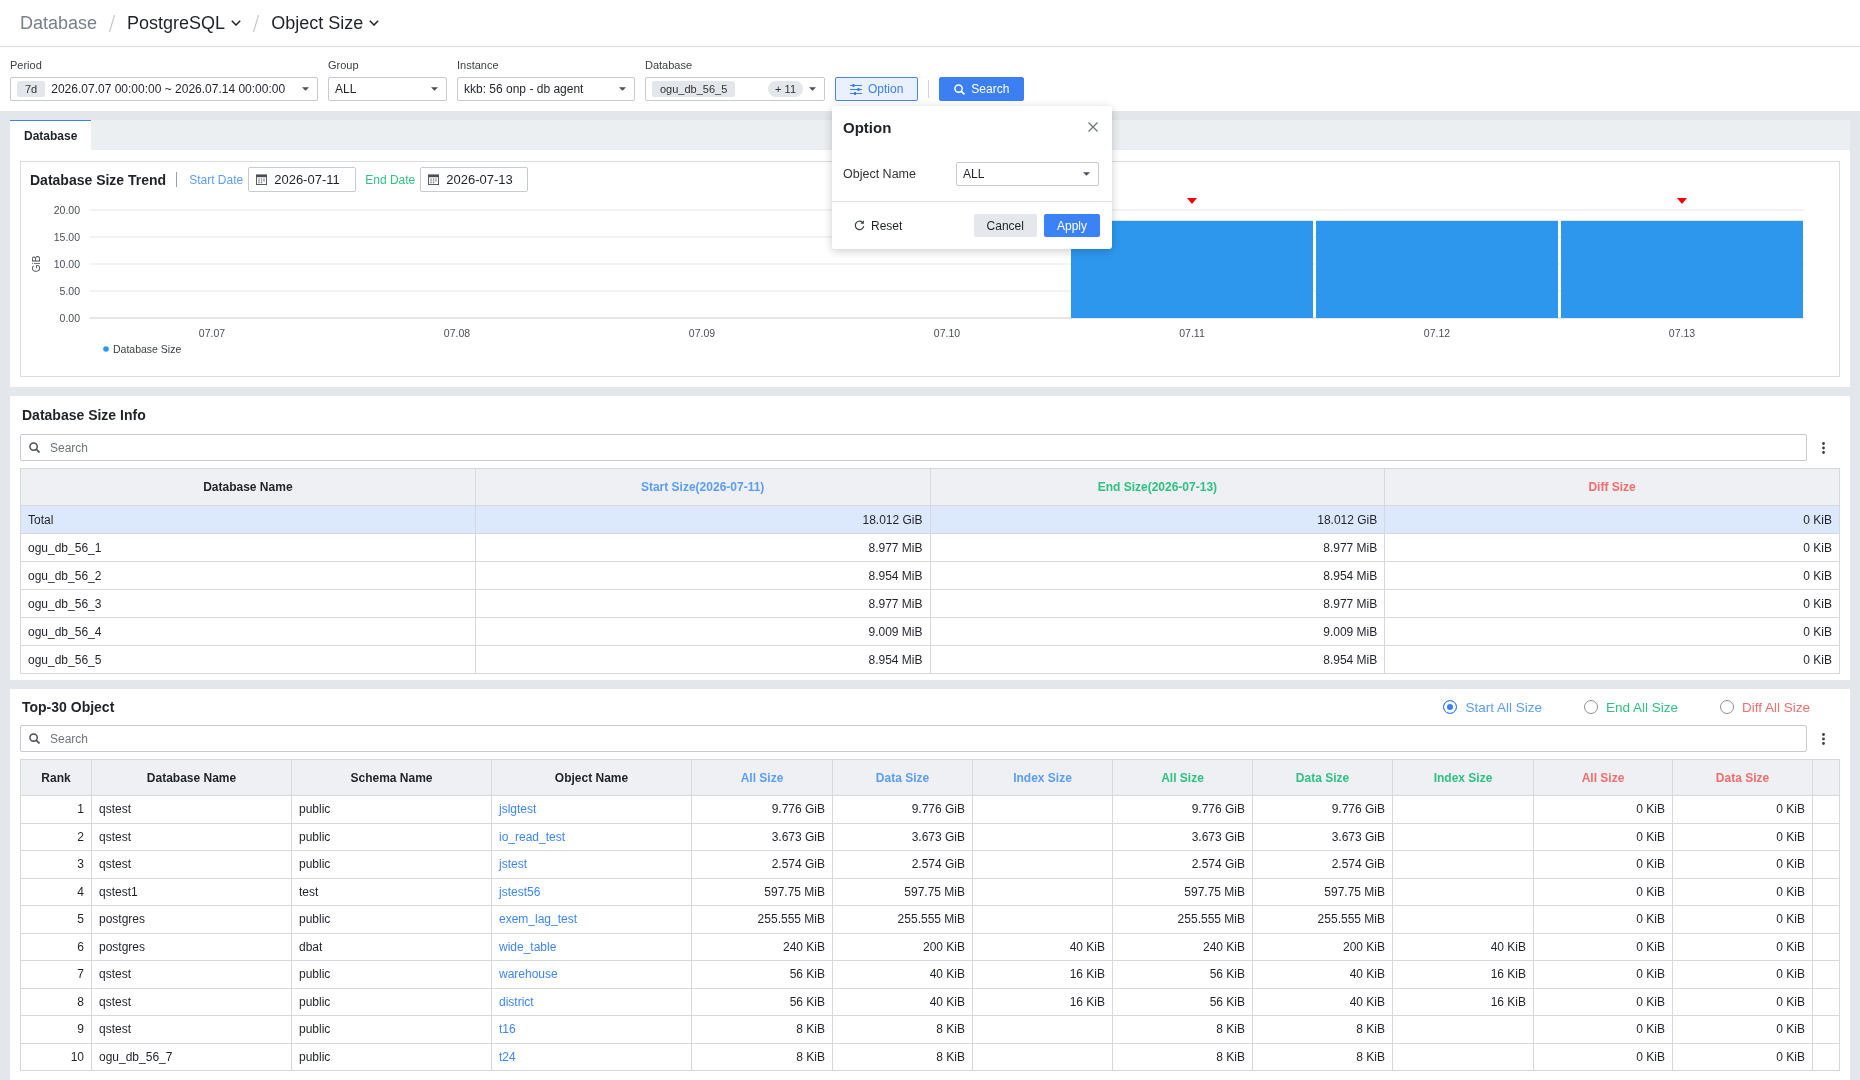 The image size is (1860, 1080). What do you see at coordinates (191, 892) in the screenshot?
I see `table-cell: qstest1` at bounding box center [191, 892].